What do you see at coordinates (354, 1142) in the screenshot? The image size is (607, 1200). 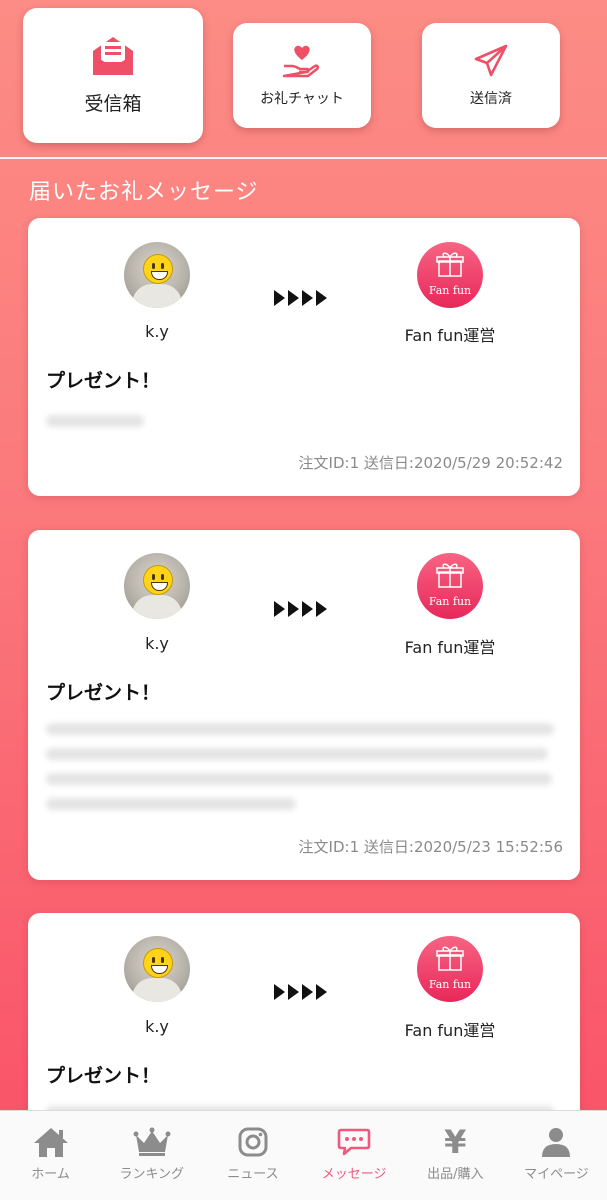 I see `chat-bubble-icon` at bounding box center [354, 1142].